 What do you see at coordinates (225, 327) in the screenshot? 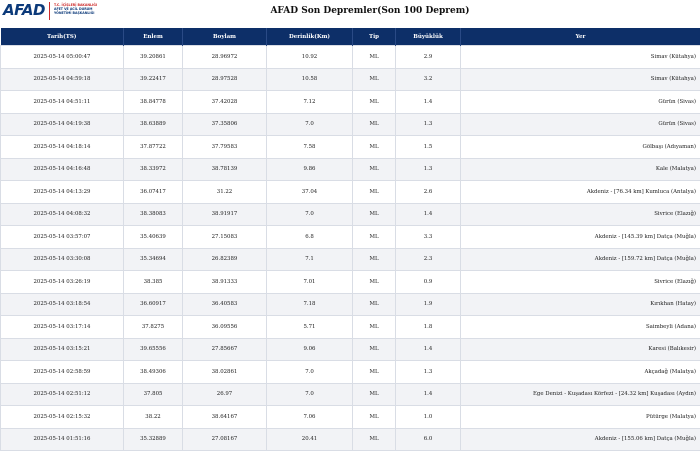
I see `cell-longitude: 36.09556` at bounding box center [225, 327].